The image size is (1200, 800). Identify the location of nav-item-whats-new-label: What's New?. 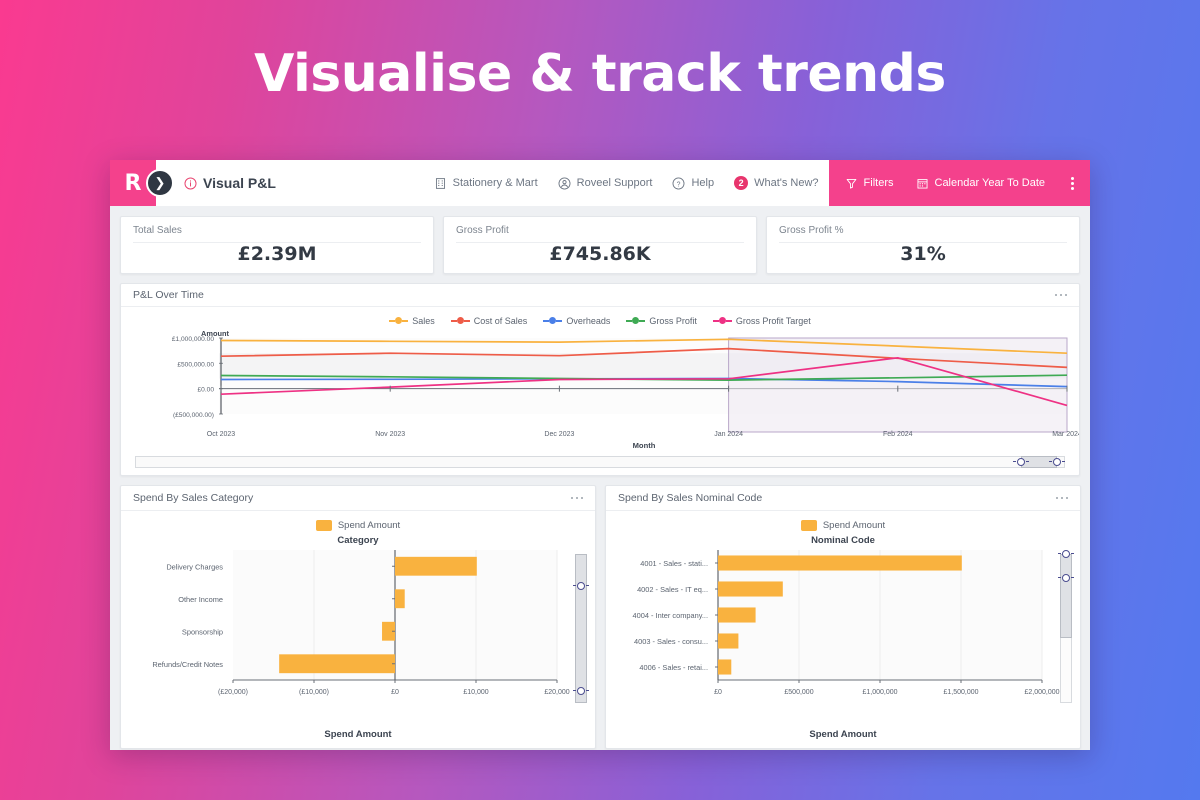
(786, 183).